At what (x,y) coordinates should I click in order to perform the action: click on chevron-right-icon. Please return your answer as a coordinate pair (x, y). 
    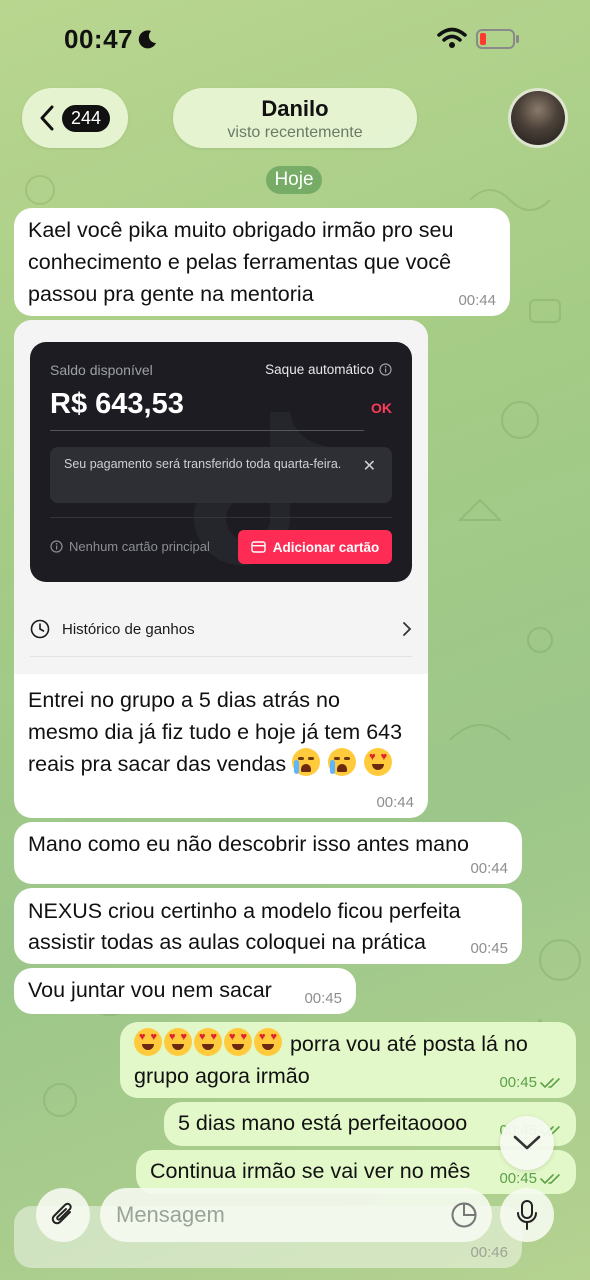
    Looking at the image, I should click on (407, 629).